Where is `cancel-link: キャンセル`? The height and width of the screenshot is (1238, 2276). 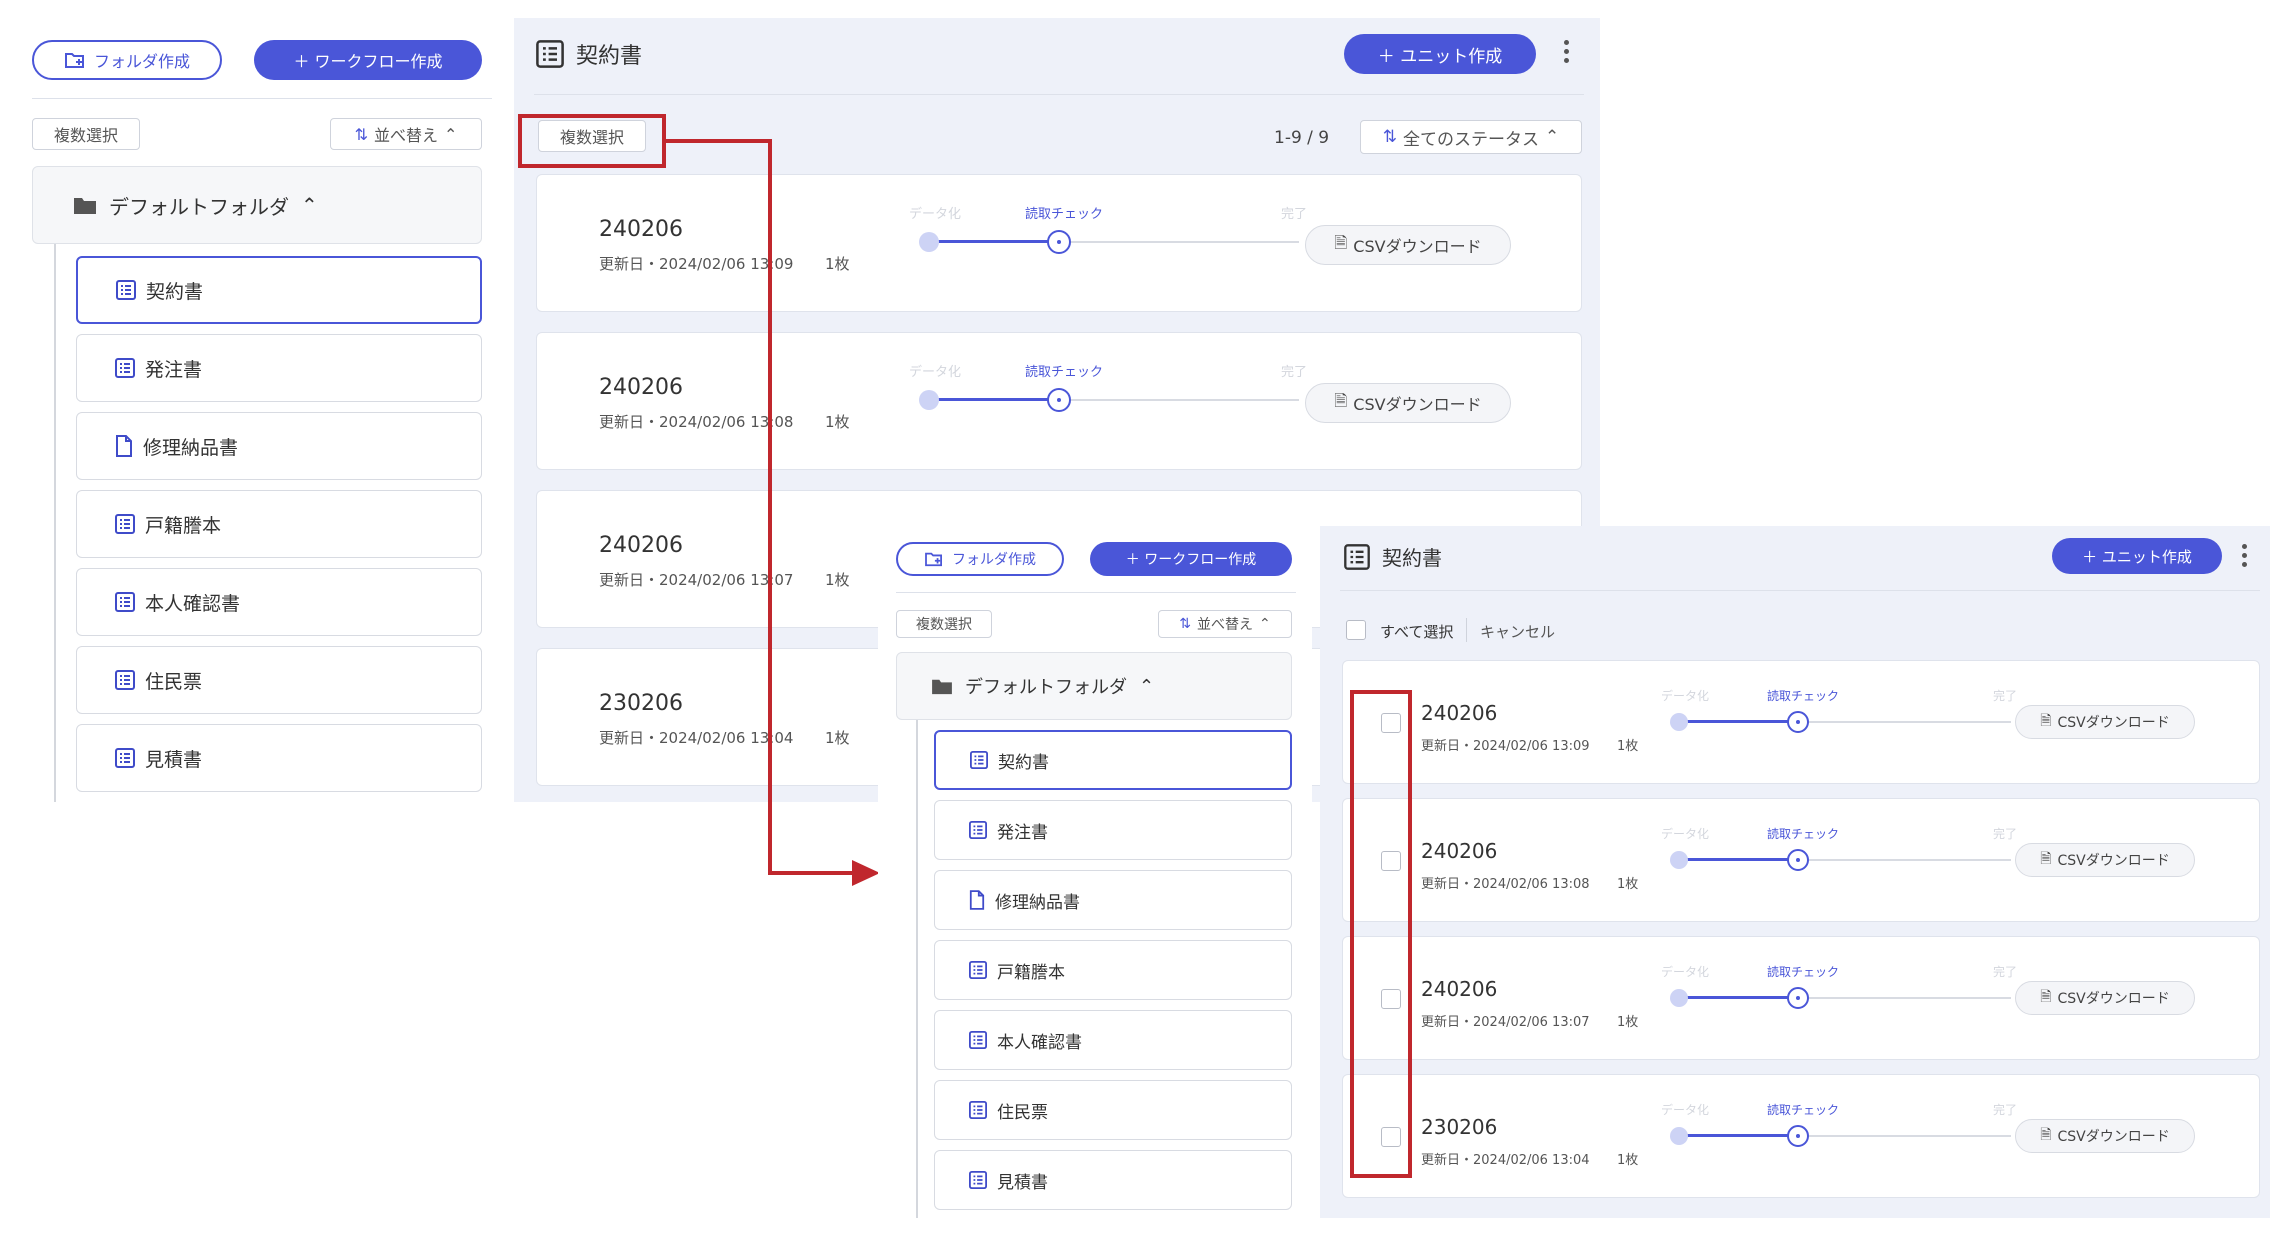 cancel-link: キャンセル is located at coordinates (1517, 631).